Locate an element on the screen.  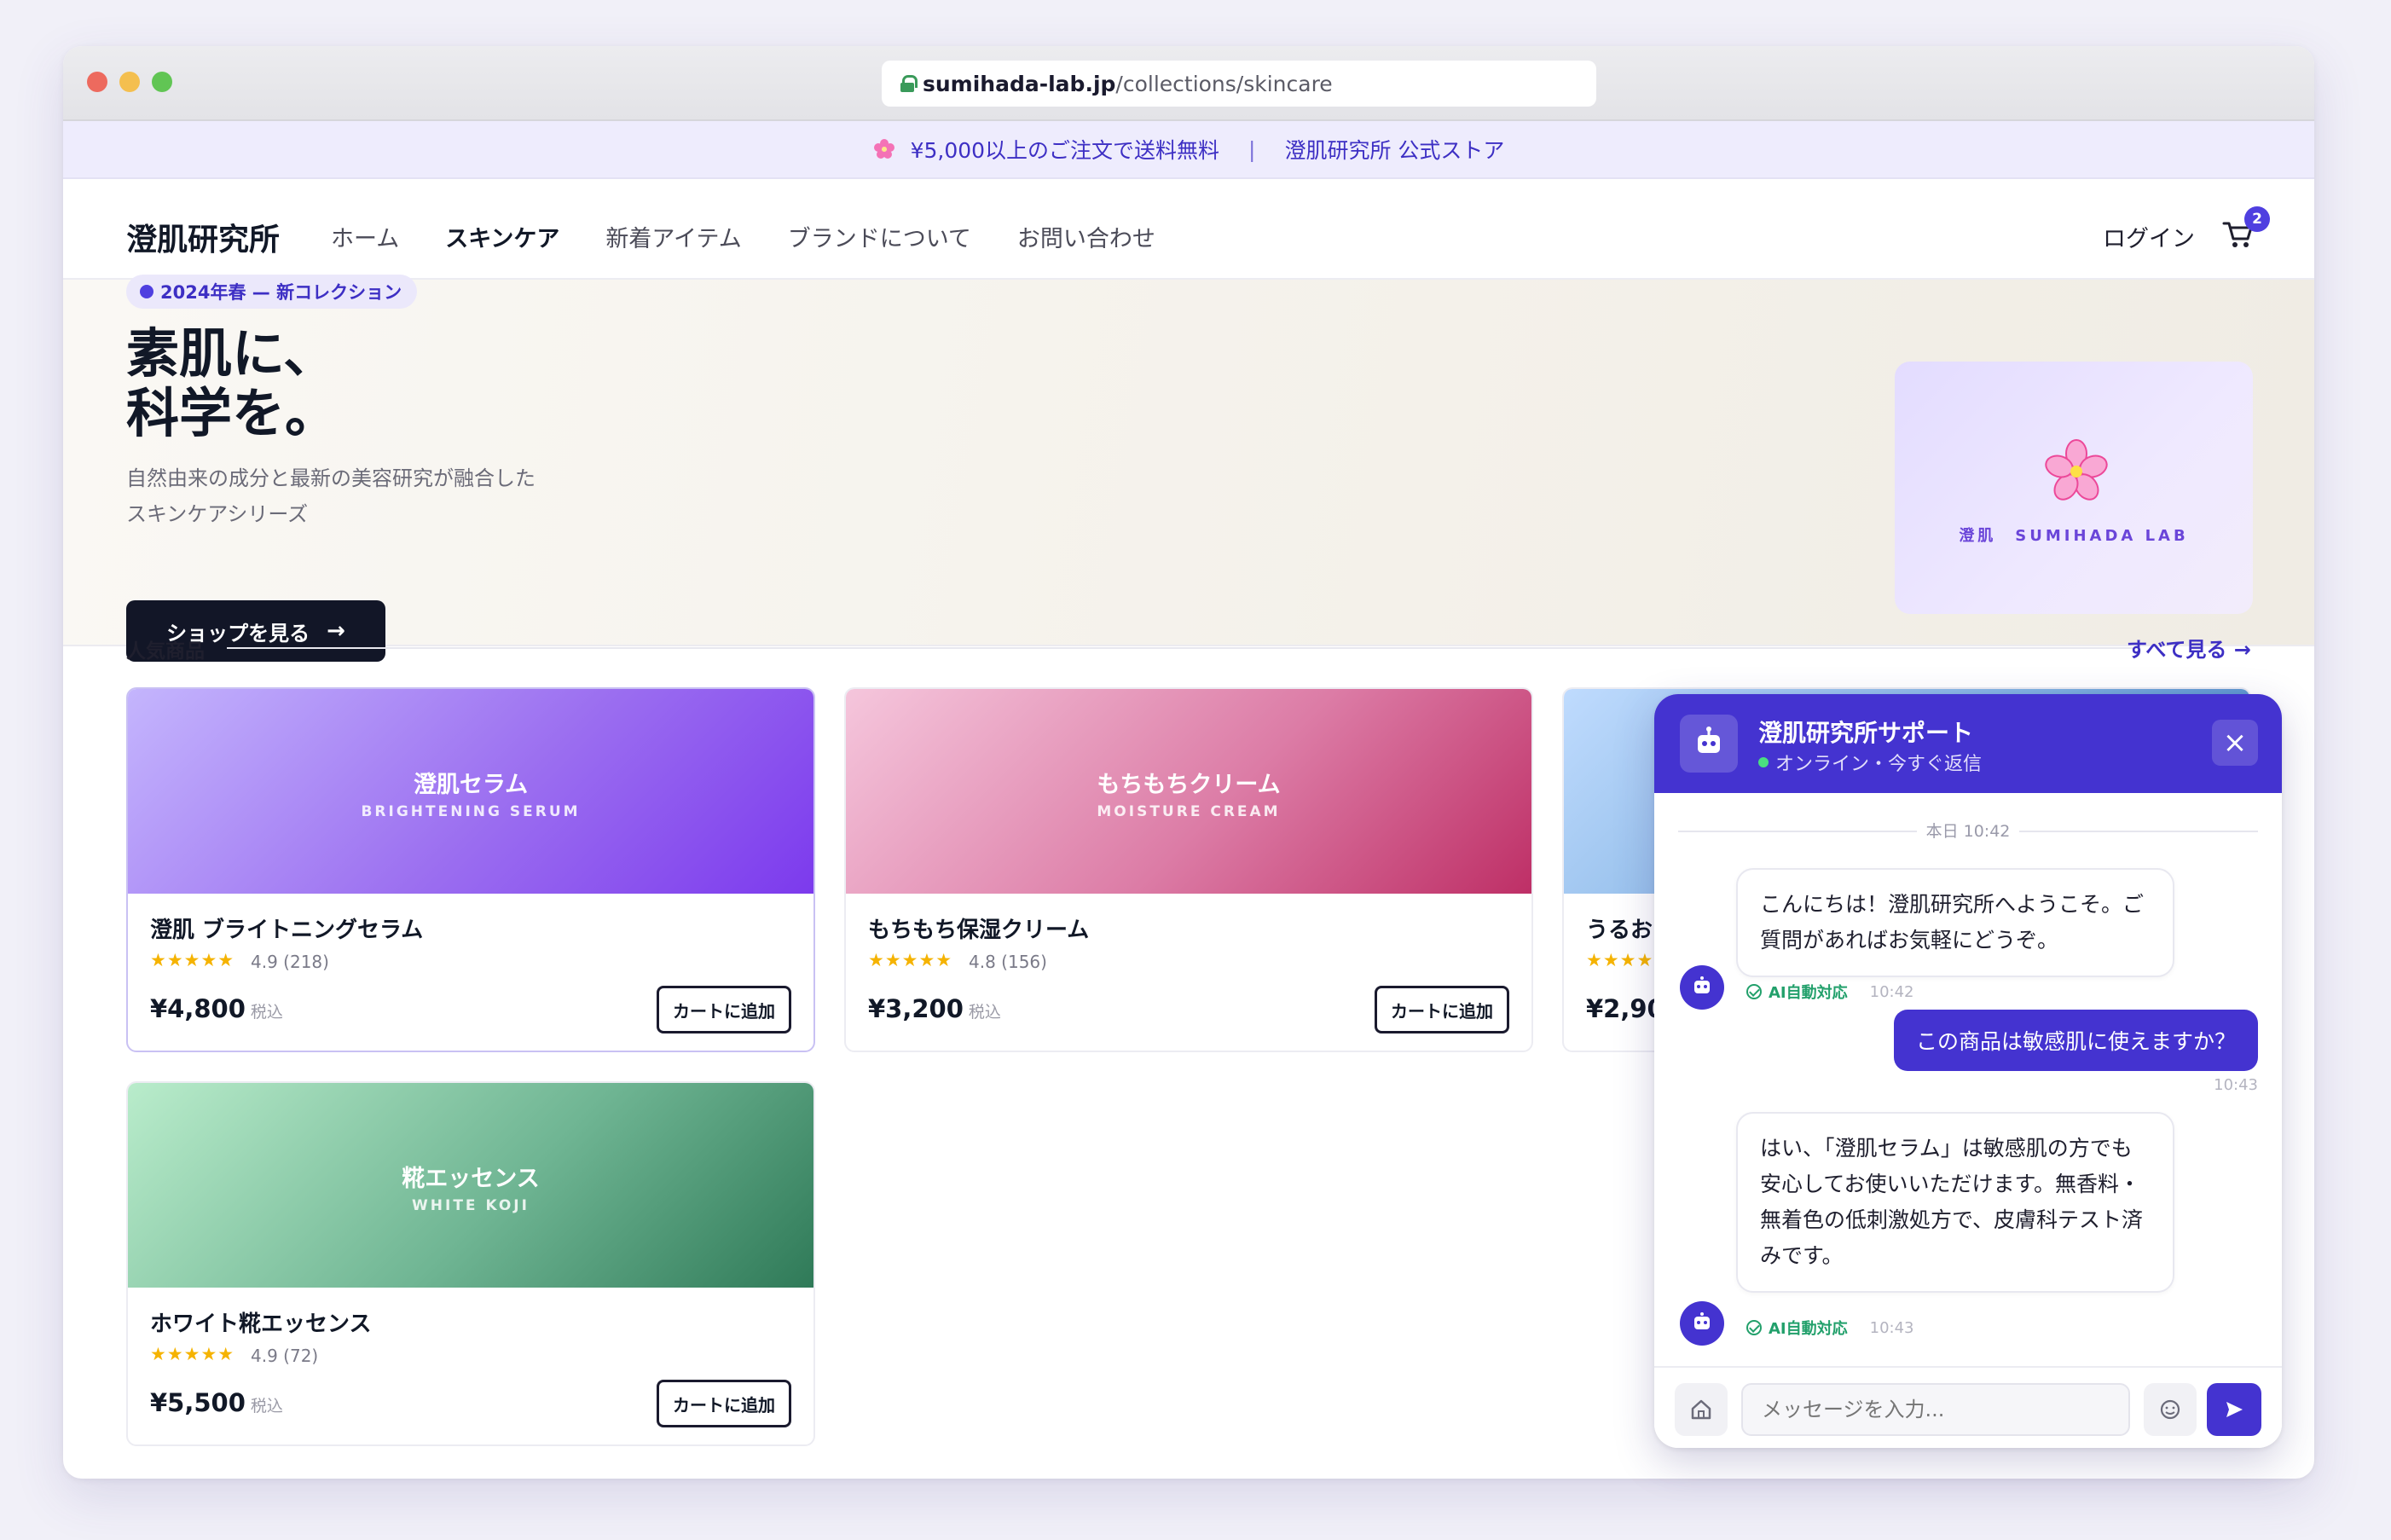
chat-composer is located at coordinates (1968, 1407).